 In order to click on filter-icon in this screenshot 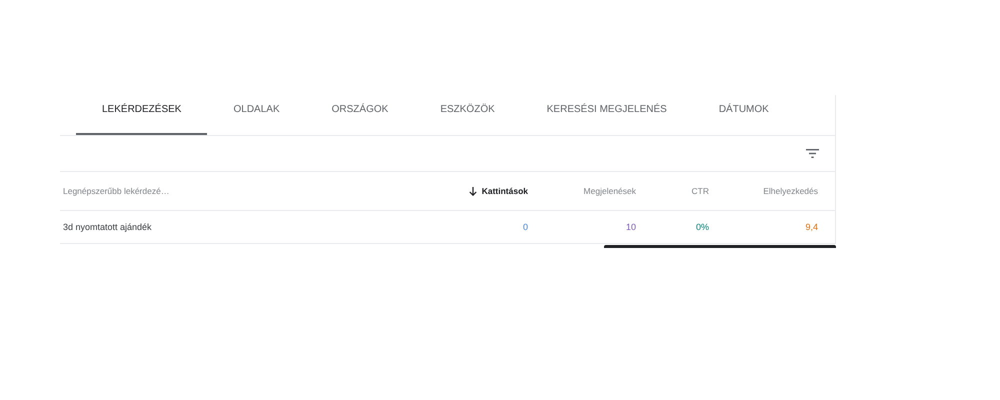, I will do `click(812, 153)`.